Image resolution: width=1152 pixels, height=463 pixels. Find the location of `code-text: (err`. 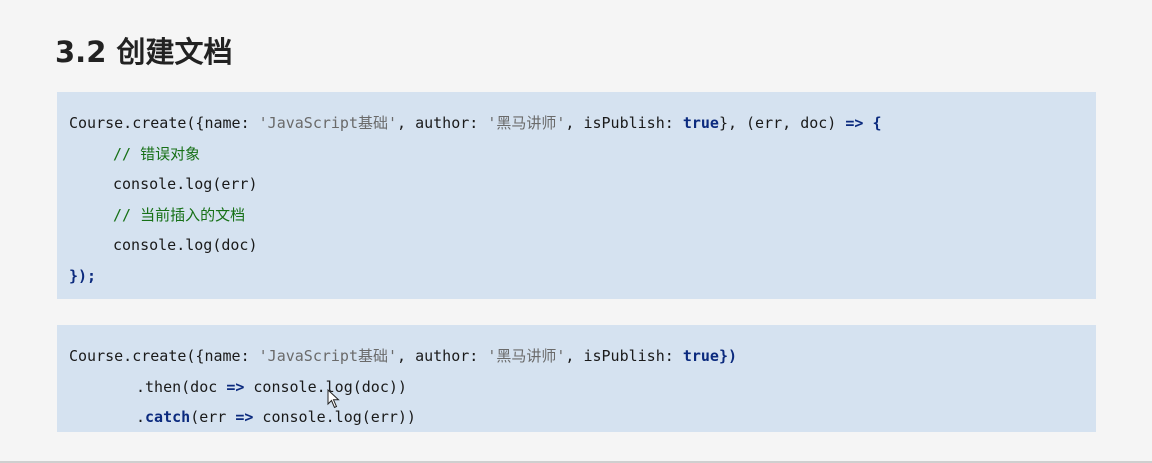

code-text: (err is located at coordinates (213, 417).